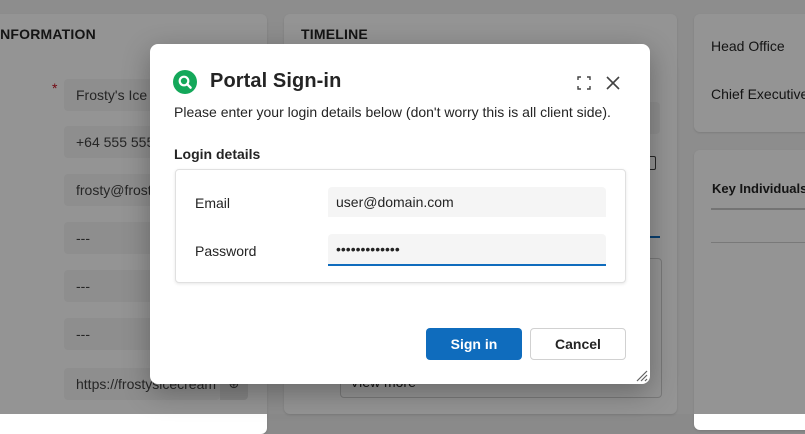 Image resolution: width=805 pixels, height=434 pixels. What do you see at coordinates (578, 344) in the screenshot?
I see `cancel-button: Cancel` at bounding box center [578, 344].